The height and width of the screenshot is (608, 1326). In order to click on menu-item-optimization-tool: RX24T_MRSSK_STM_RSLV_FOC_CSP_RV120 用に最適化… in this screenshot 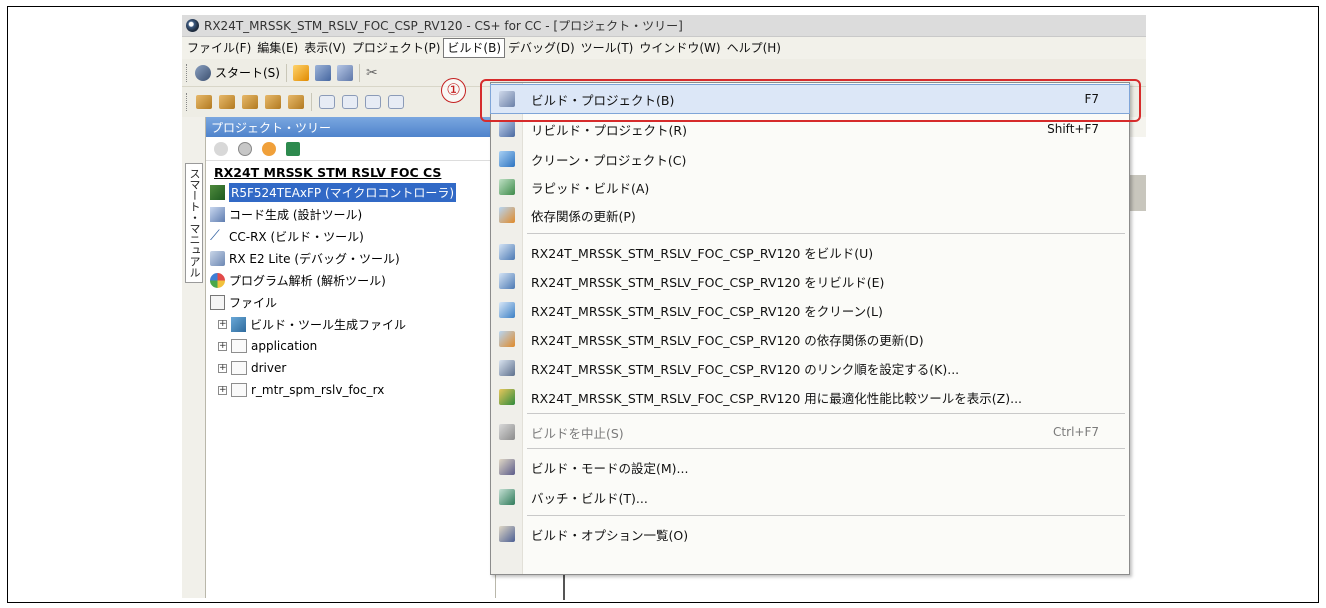, I will do `click(810, 397)`.